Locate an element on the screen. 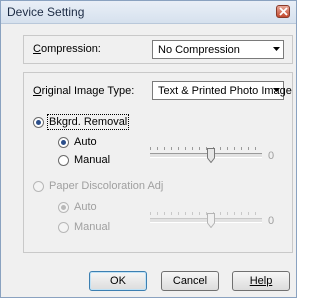 The image size is (320, 300). bkgrd-slider-track is located at coordinates (206, 155).